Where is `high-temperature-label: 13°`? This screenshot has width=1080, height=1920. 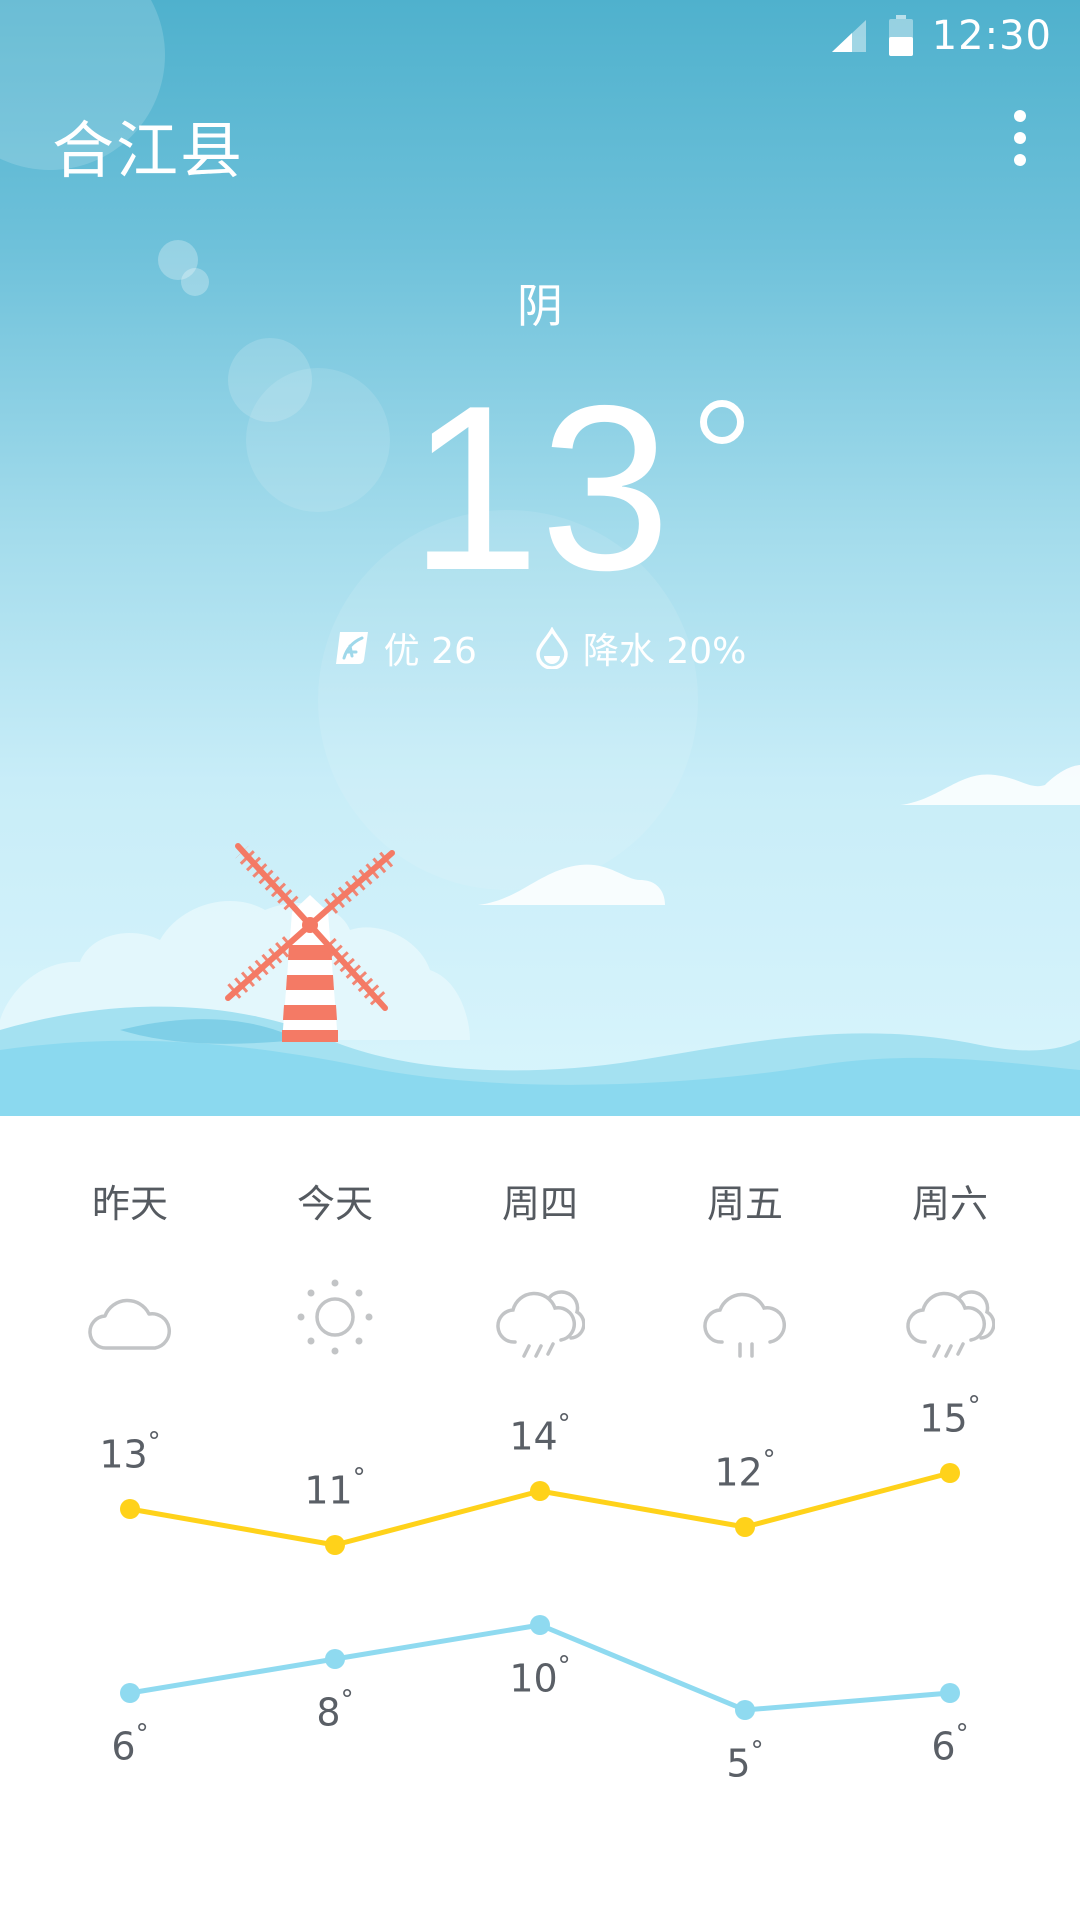 high-temperature-label: 13° is located at coordinates (130, 1452).